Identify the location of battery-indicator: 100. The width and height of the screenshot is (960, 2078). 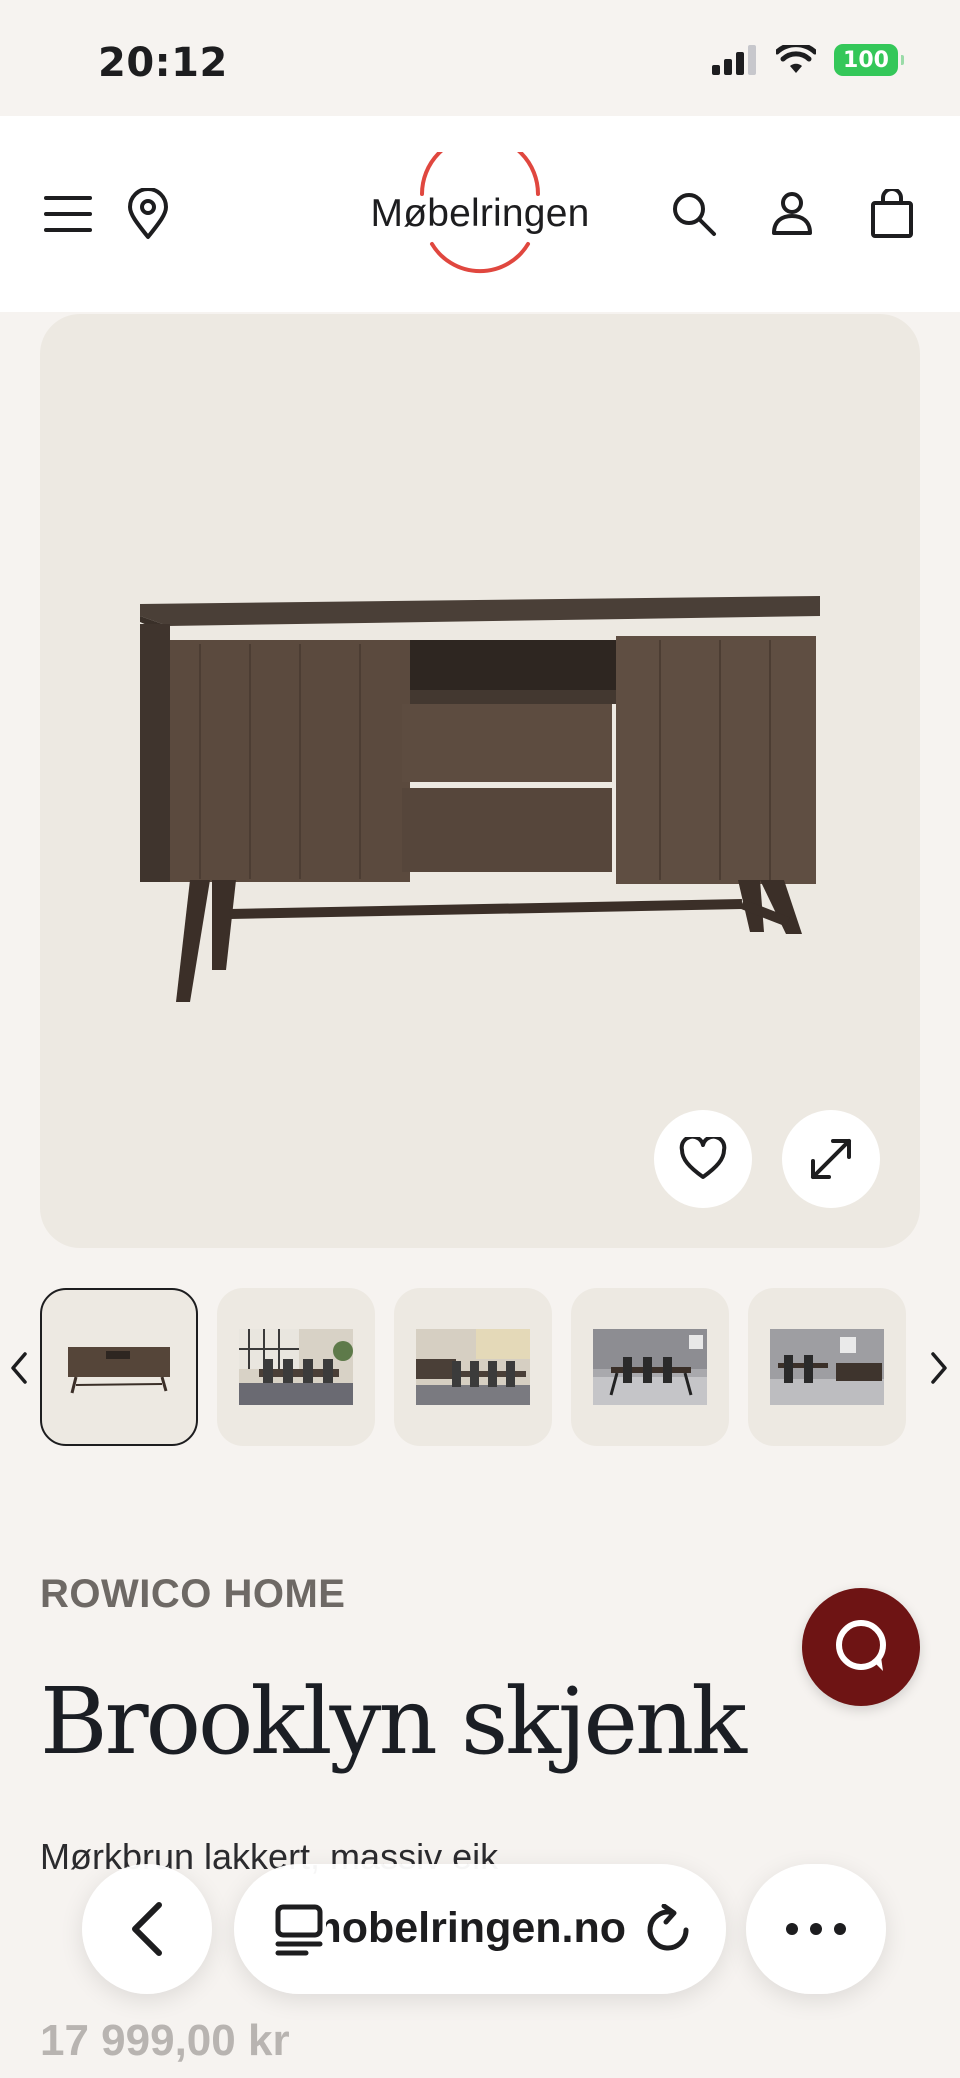
(869, 60).